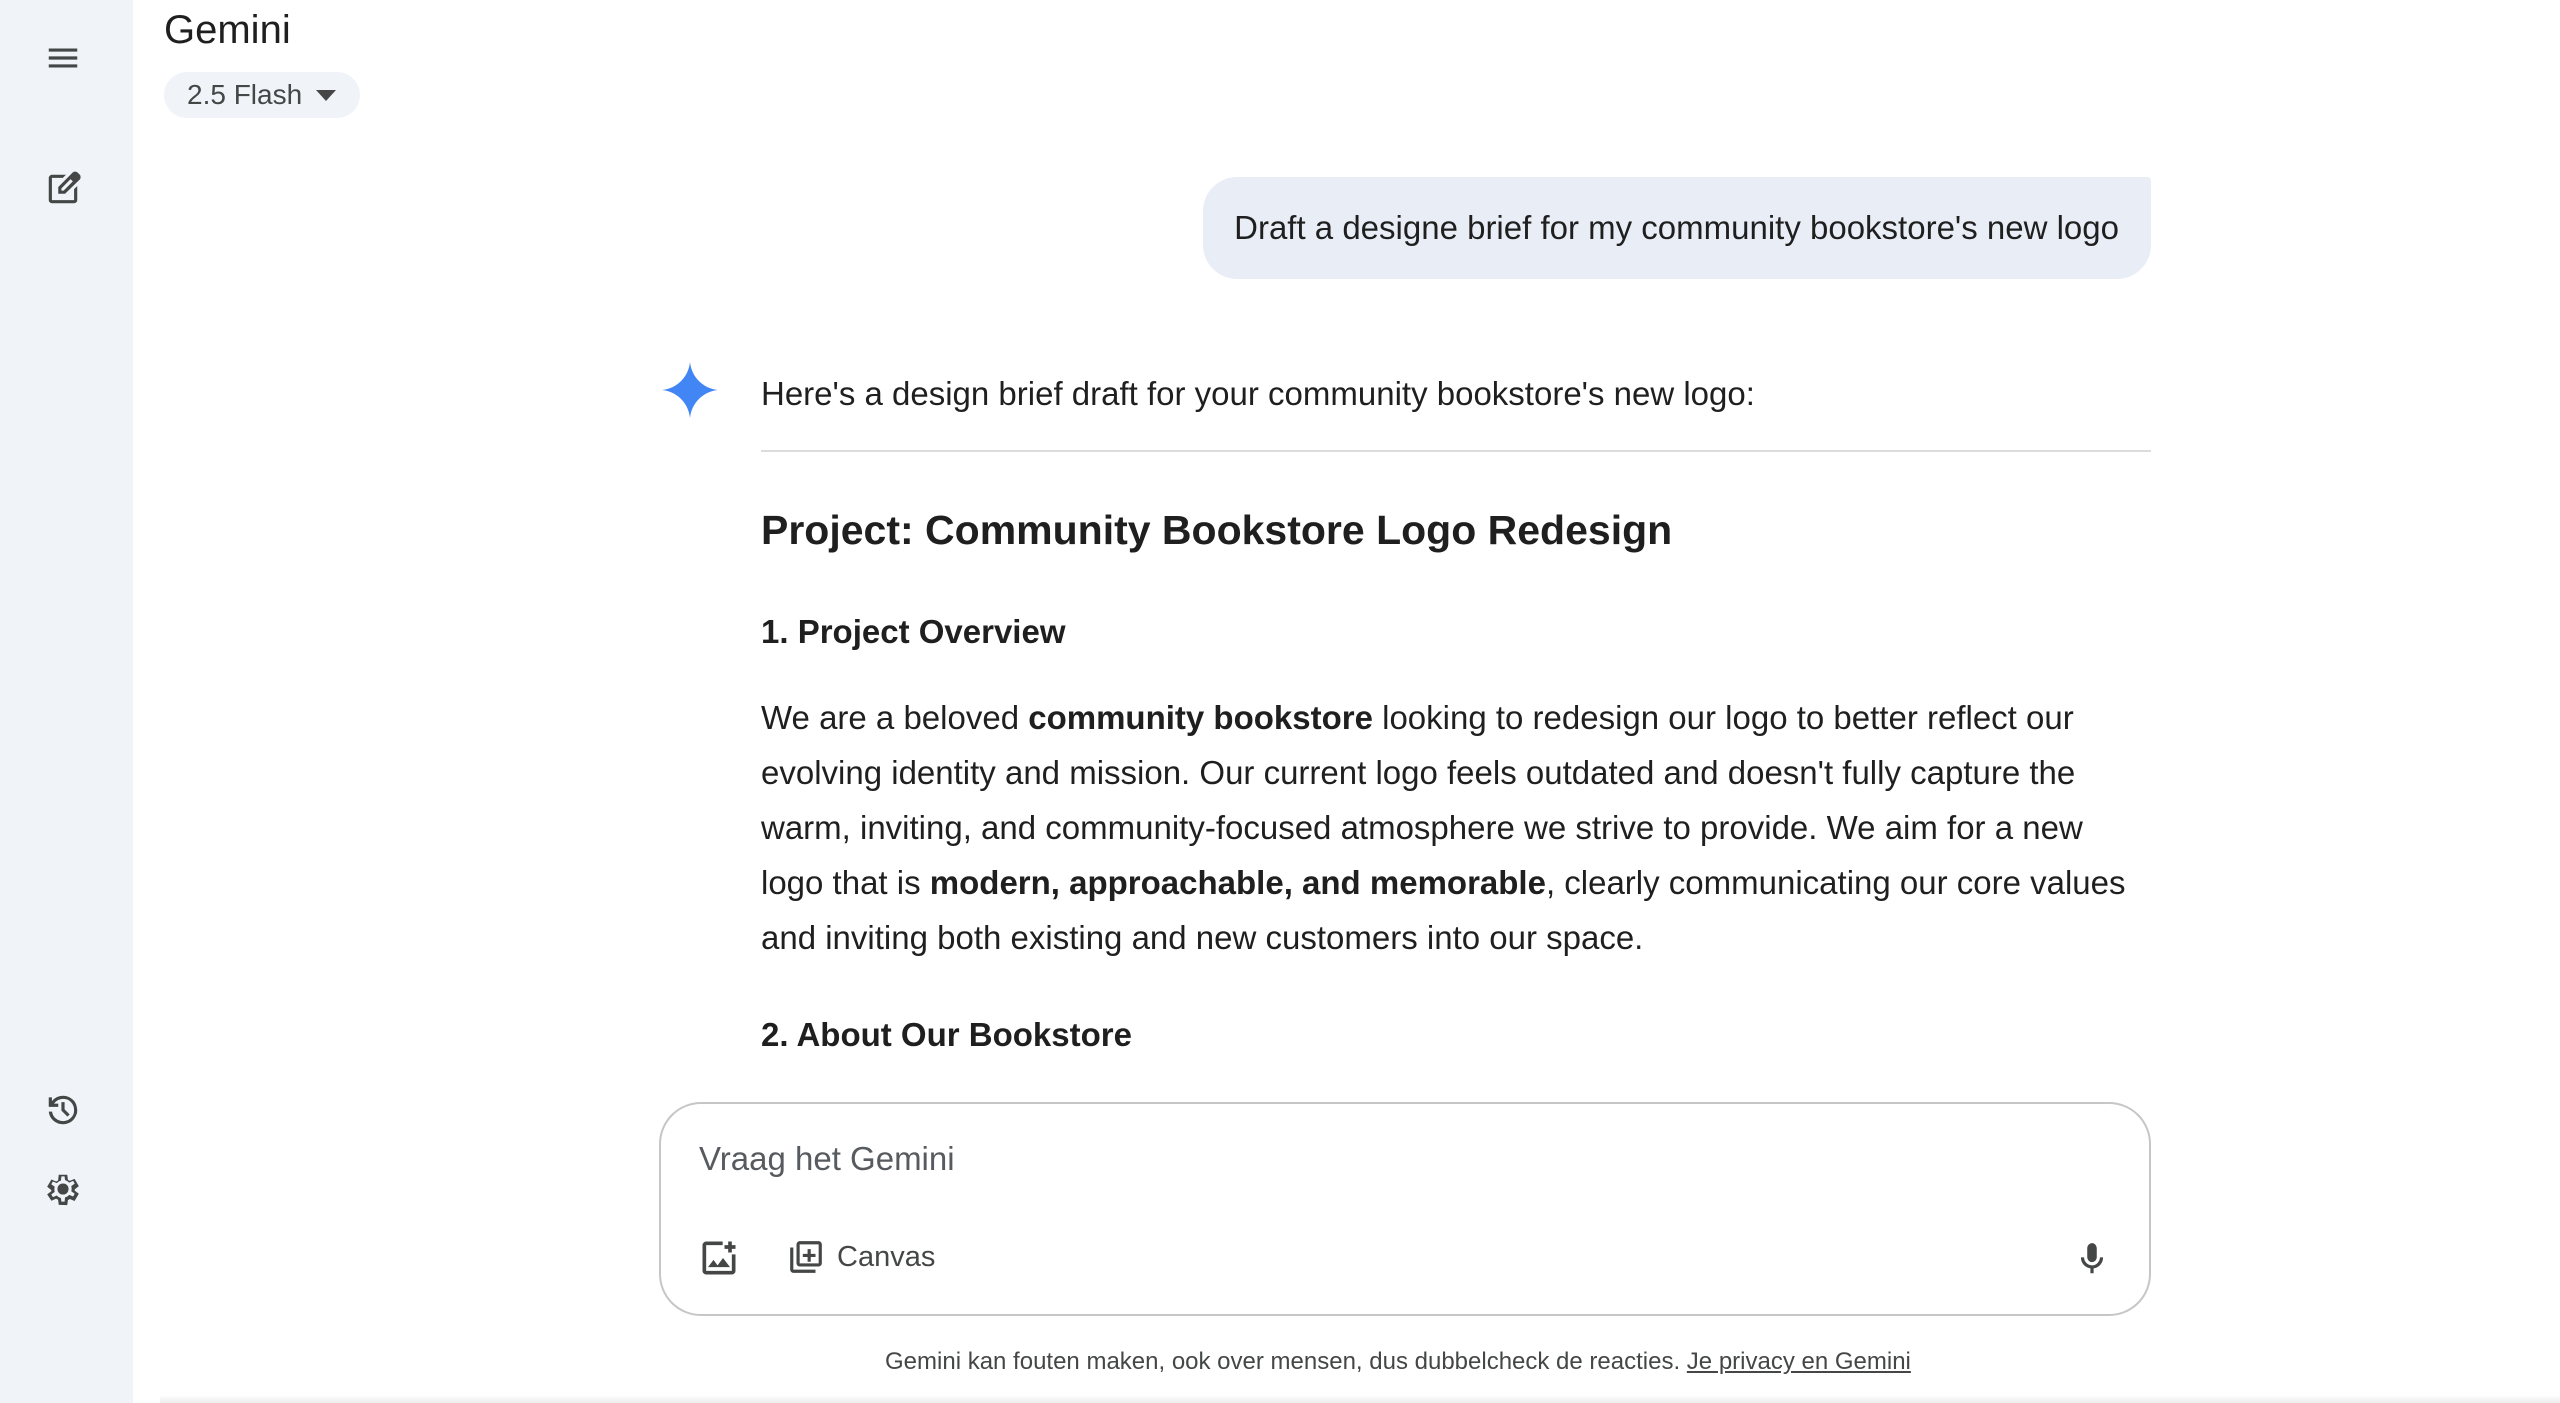  I want to click on bold-text-run: community bookstore, so click(1200, 717).